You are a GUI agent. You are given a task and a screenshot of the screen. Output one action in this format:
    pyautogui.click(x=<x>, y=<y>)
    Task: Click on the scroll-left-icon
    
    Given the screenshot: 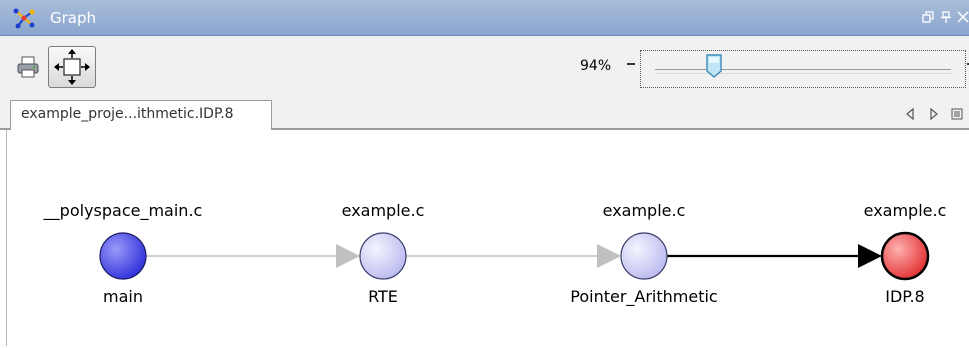 What is the action you would take?
    pyautogui.click(x=910, y=114)
    